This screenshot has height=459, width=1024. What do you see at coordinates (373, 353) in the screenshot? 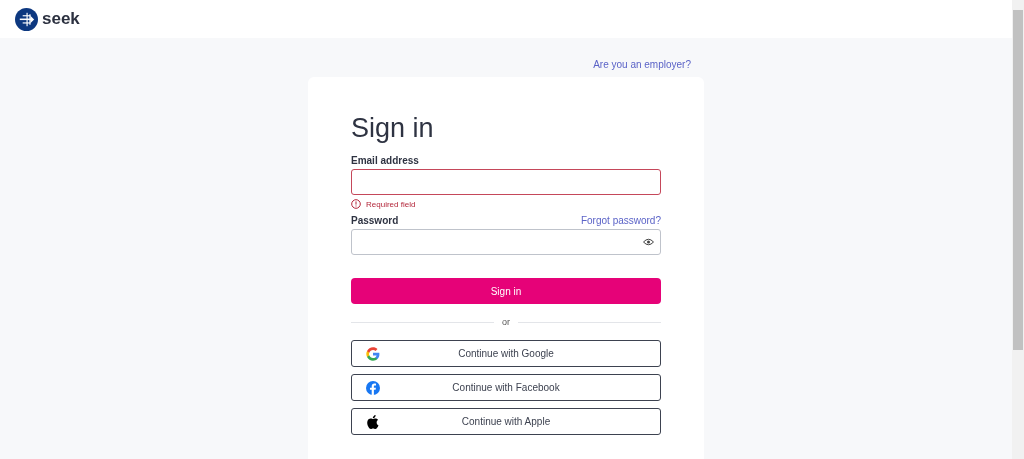
I see `google-icon` at bounding box center [373, 353].